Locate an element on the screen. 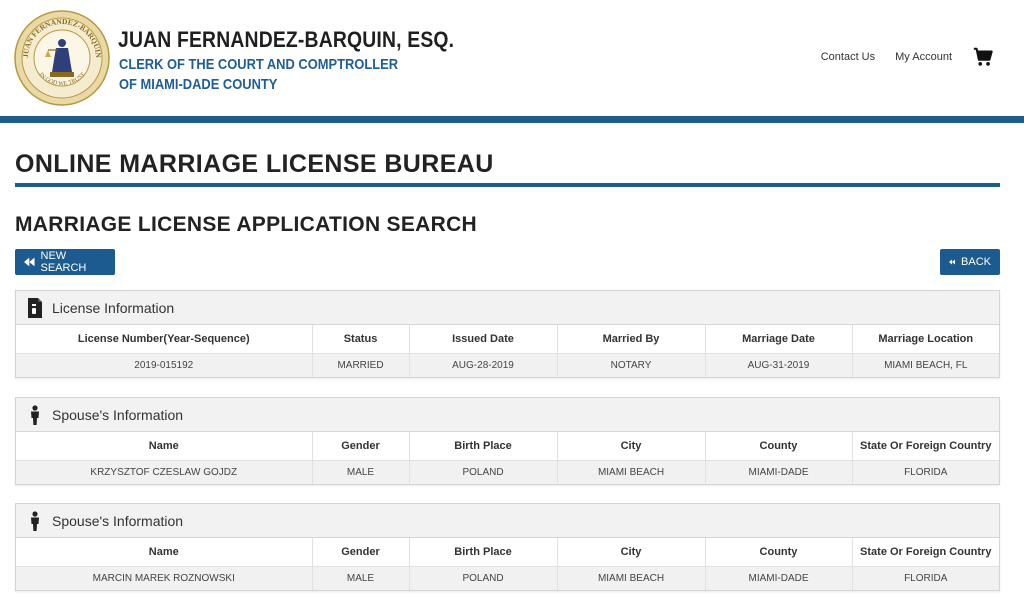  clerk-title-line1: CLERK OF THE COURT AND COMPTROLLER is located at coordinates (259, 64).